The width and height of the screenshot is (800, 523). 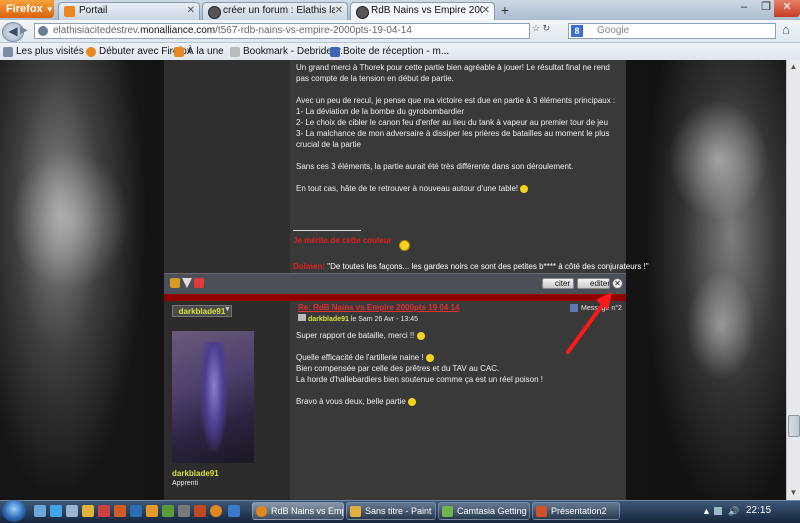 I want to click on ie-icon, so click(x=56, y=511).